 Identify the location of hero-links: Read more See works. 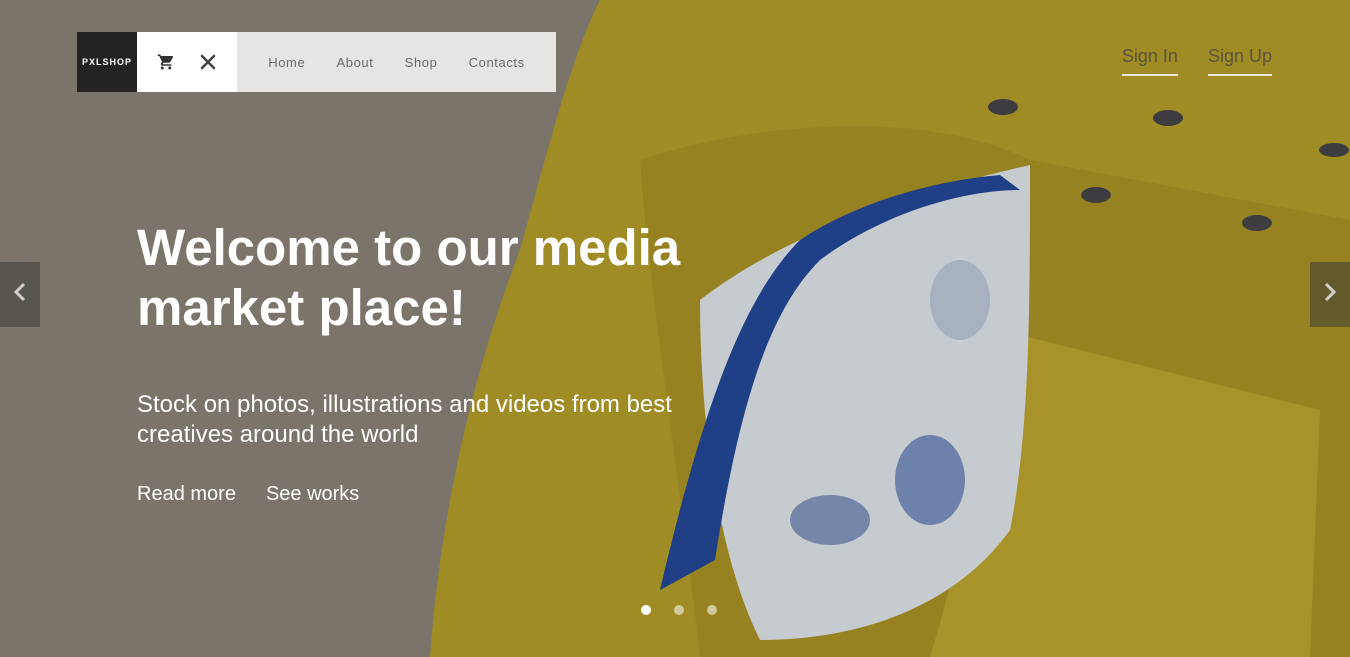
(248, 494).